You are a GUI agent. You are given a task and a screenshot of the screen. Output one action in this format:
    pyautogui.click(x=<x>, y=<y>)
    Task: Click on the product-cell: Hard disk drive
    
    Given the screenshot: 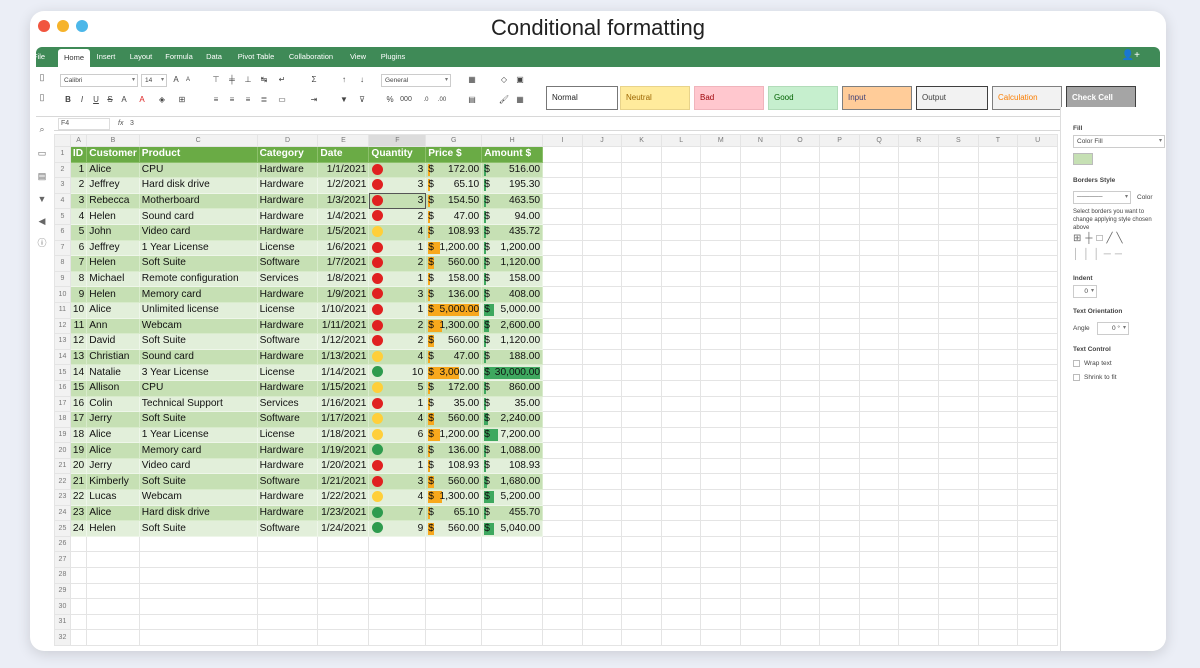 What is the action you would take?
    pyautogui.click(x=198, y=513)
    